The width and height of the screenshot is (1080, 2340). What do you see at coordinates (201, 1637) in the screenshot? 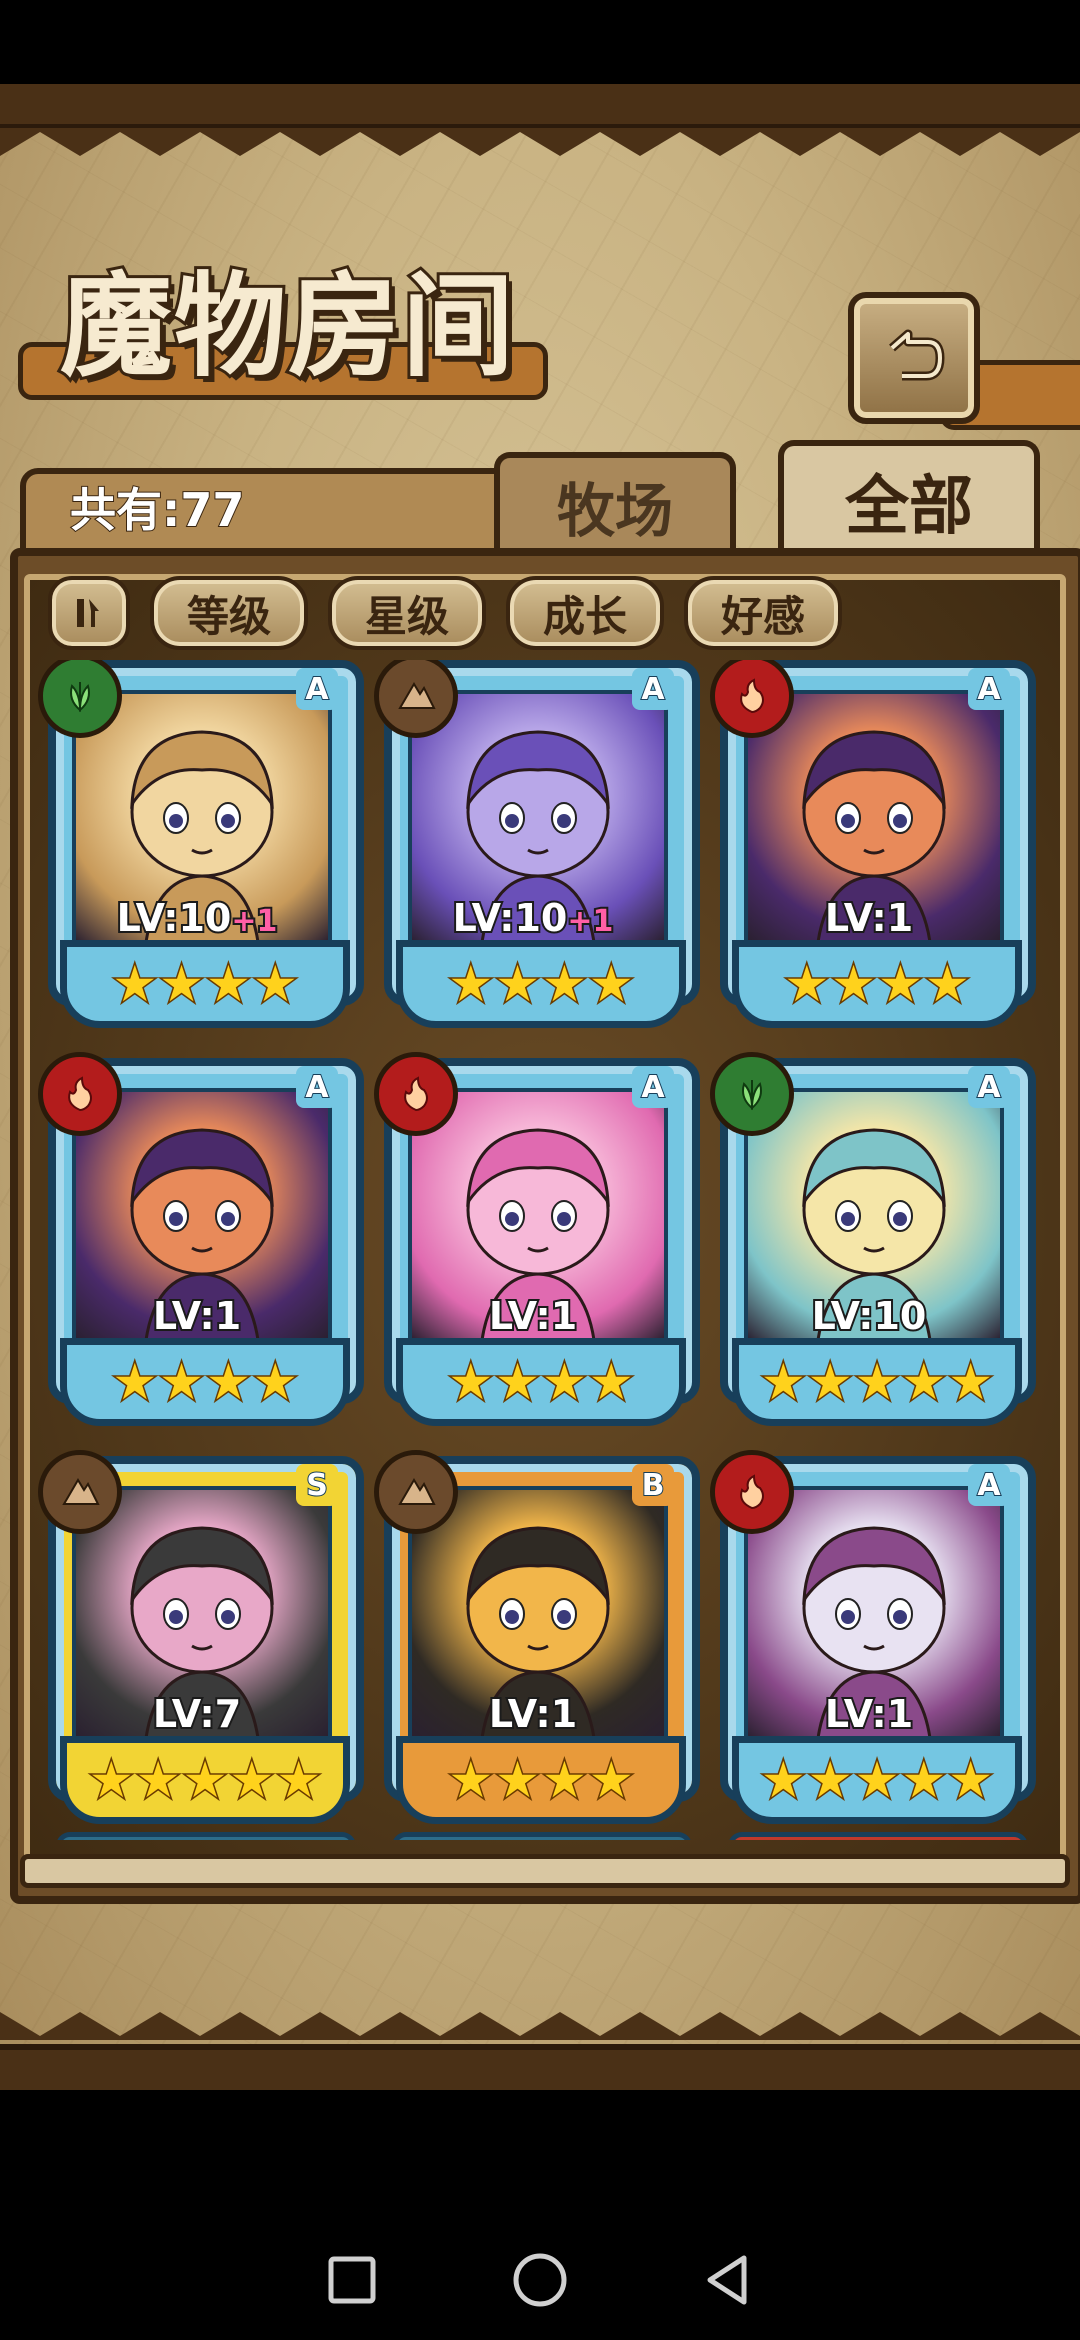
I see `monster-card: LV:7 ★ ★ ★ ★ ★ S` at bounding box center [201, 1637].